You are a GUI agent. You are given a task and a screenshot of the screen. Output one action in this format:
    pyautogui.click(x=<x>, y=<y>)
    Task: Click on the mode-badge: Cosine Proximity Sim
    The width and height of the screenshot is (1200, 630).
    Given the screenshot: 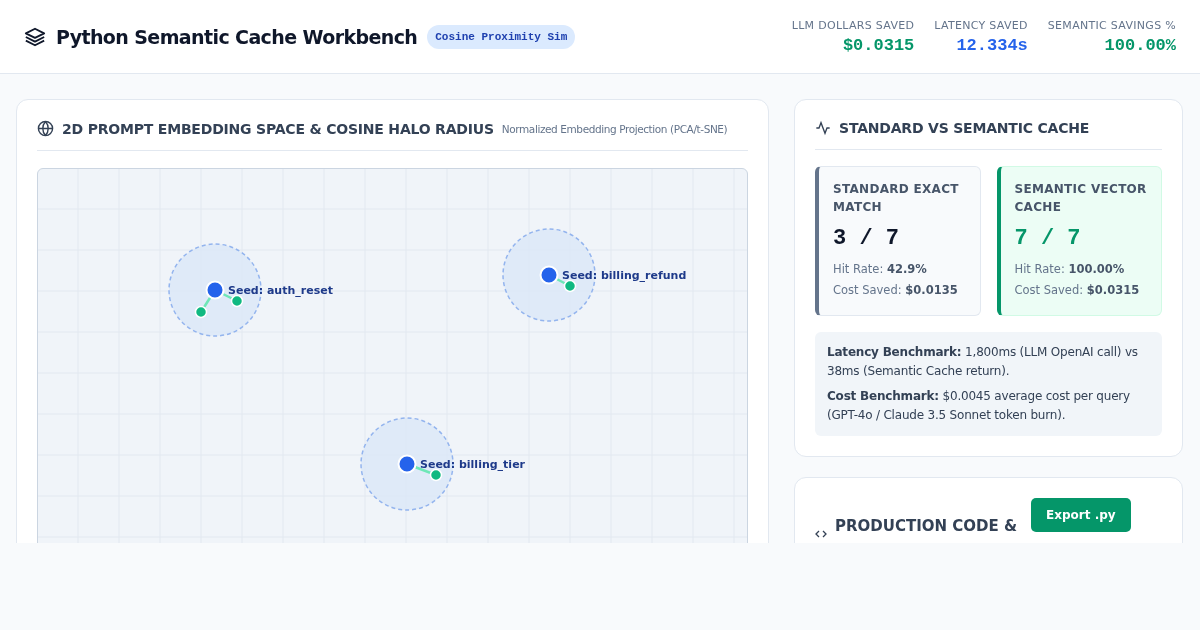 What is the action you would take?
    pyautogui.click(x=501, y=36)
    